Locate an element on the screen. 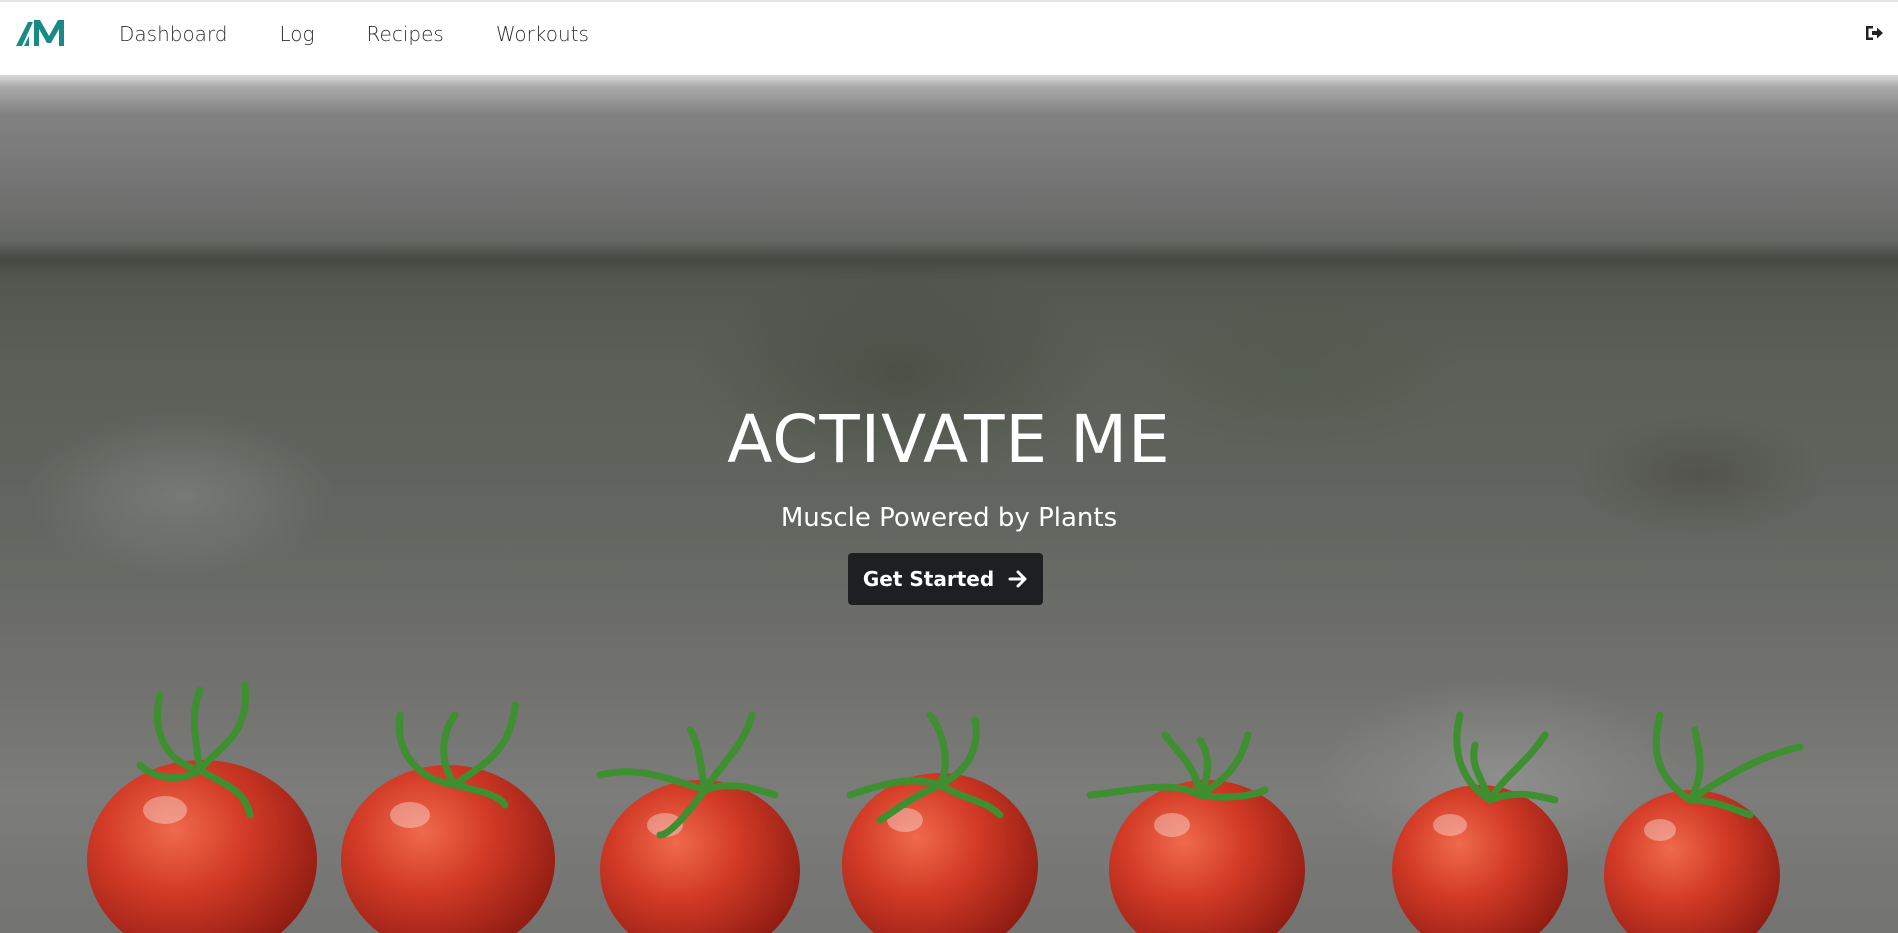 This screenshot has width=1898, height=933. nav-recipes: Recipes is located at coordinates (405, 34).